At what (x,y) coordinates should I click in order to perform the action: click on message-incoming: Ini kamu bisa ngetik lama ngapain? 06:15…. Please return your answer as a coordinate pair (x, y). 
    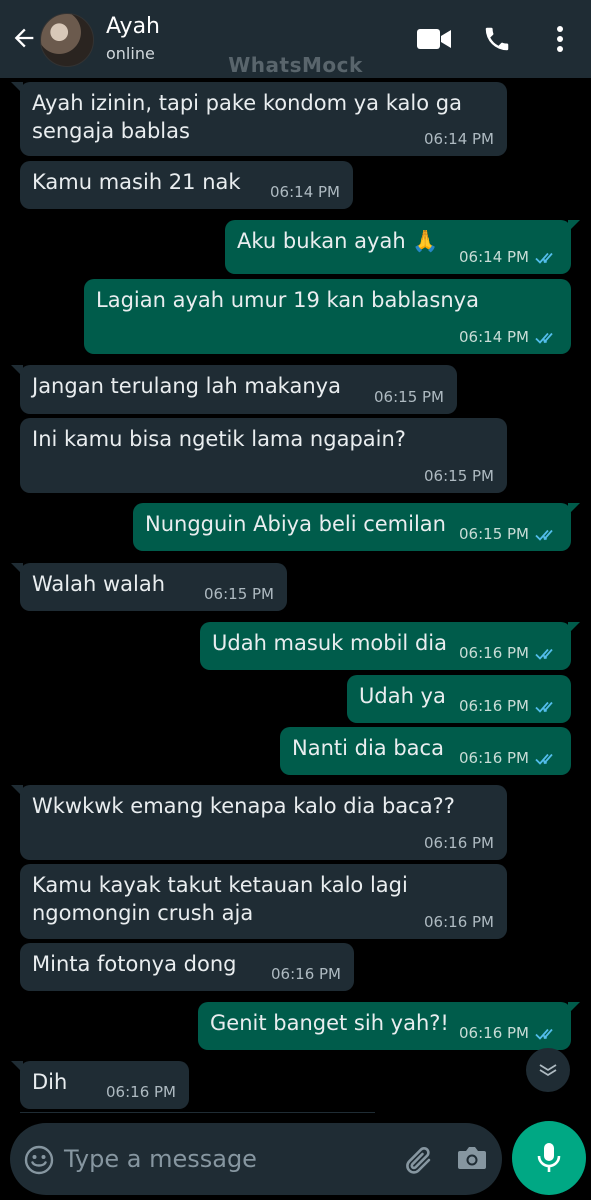
    Looking at the image, I should click on (263, 455).